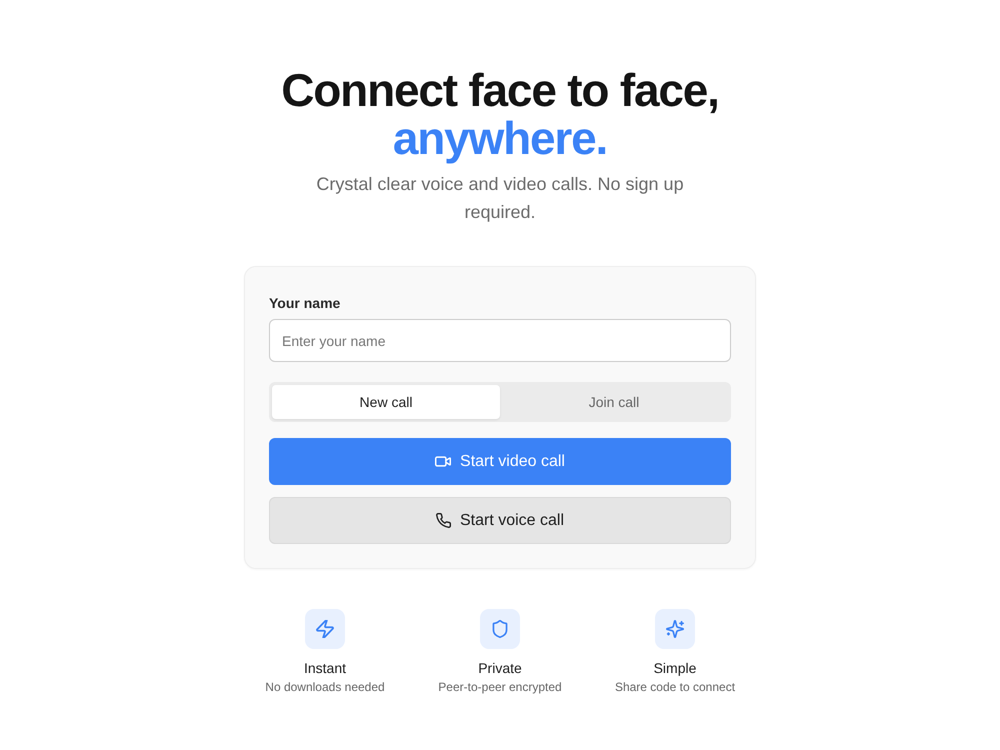 The height and width of the screenshot is (750, 1000). I want to click on sparkle-icon, so click(675, 629).